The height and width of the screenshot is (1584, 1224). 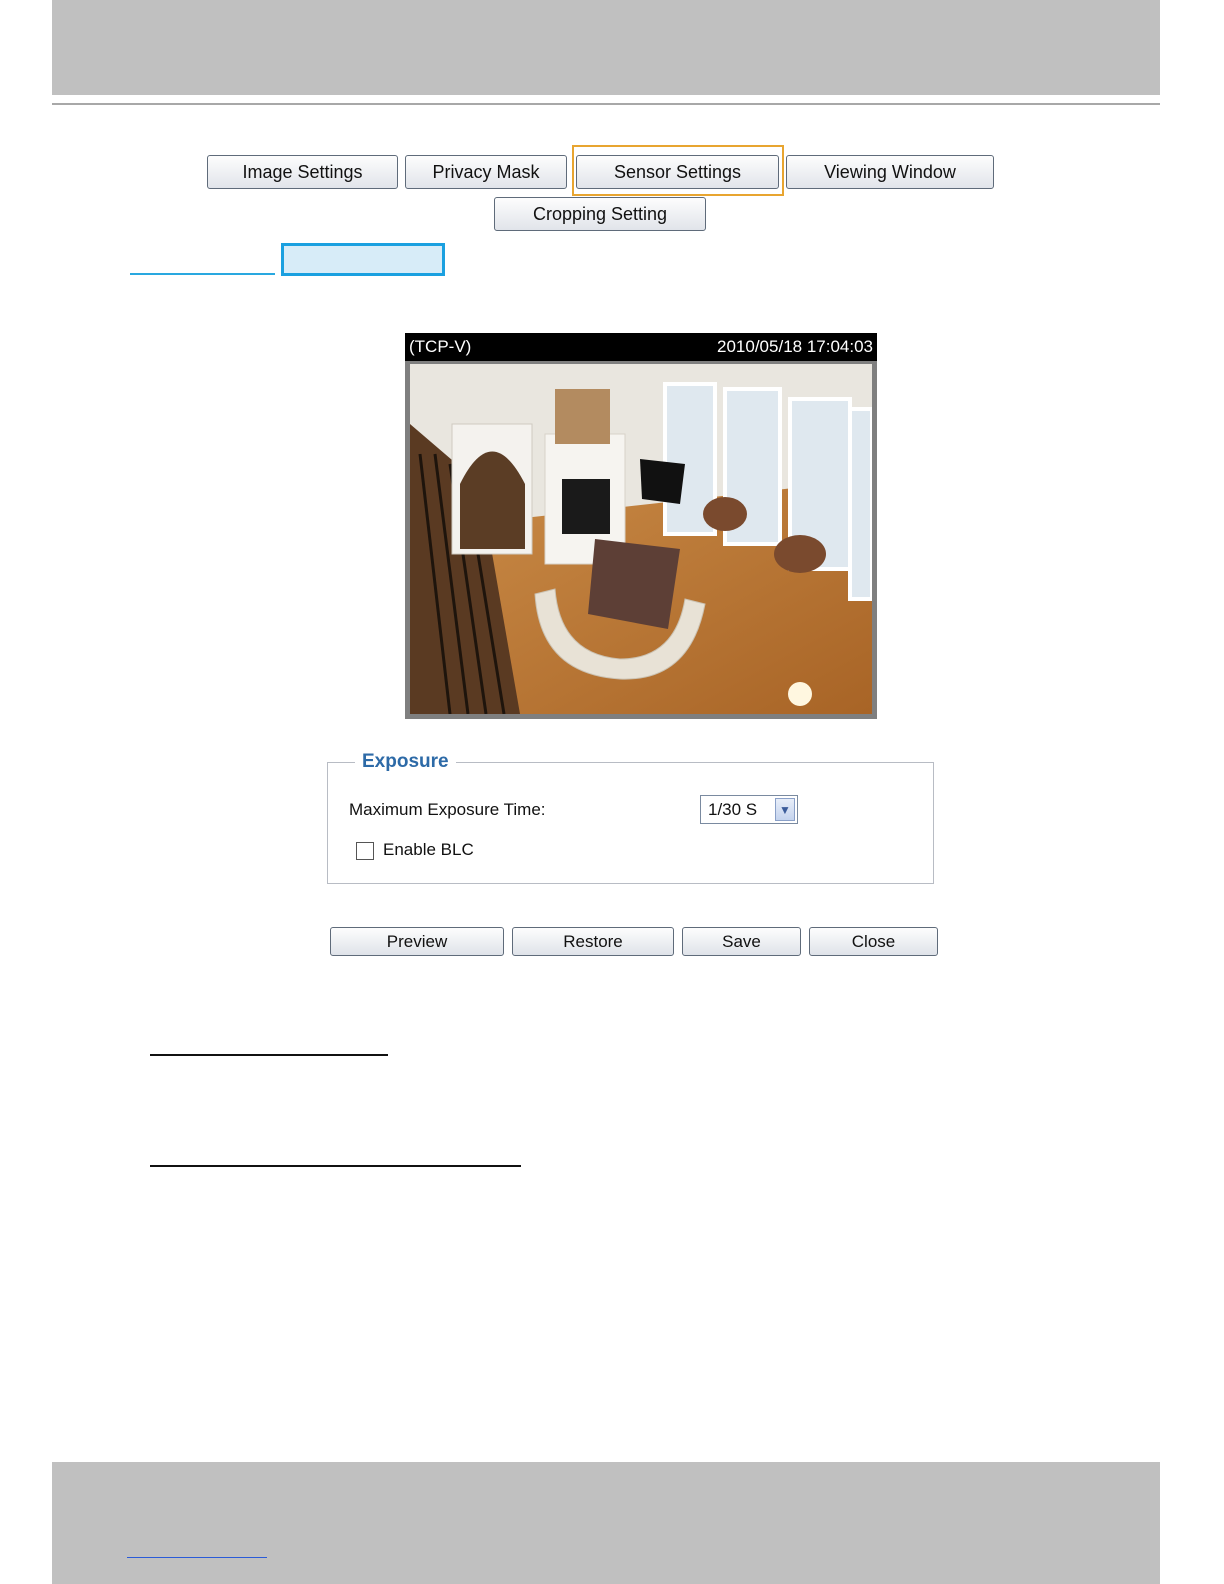 I want to click on video-timestamp: 2010/05/18 17:04:03, so click(x=795, y=346).